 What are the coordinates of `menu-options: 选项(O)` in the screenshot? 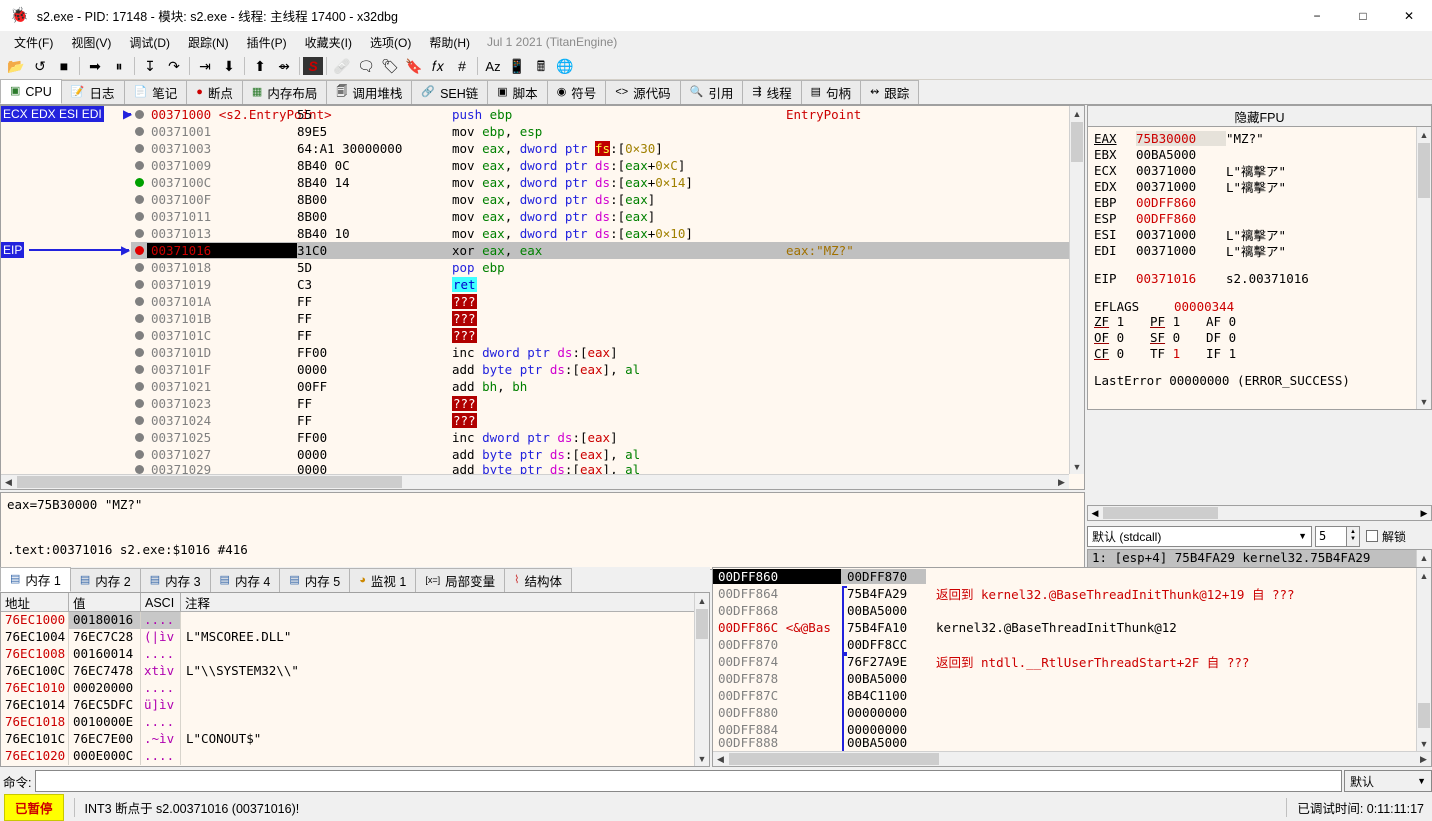 It's located at (390, 42).